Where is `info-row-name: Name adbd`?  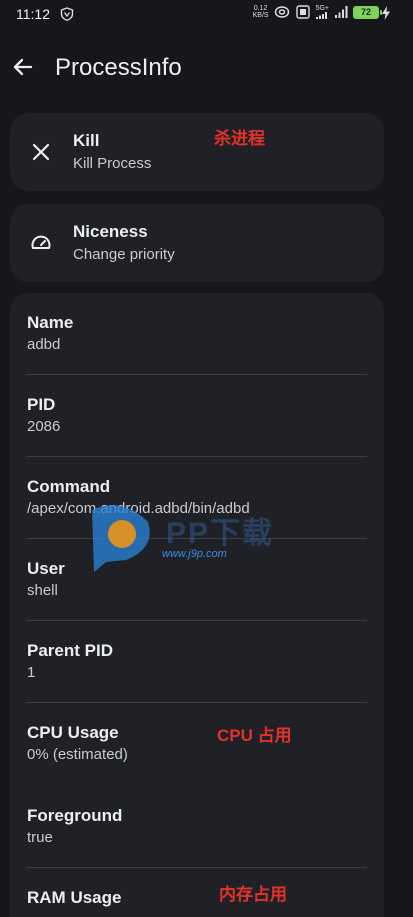 info-row-name: Name adbd is located at coordinates (197, 334).